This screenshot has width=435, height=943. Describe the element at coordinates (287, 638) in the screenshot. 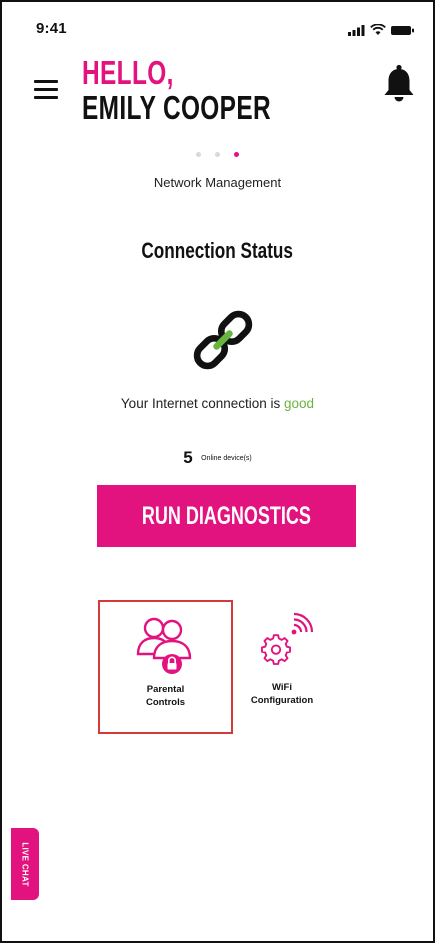

I see `wifi-settings-icon` at that location.